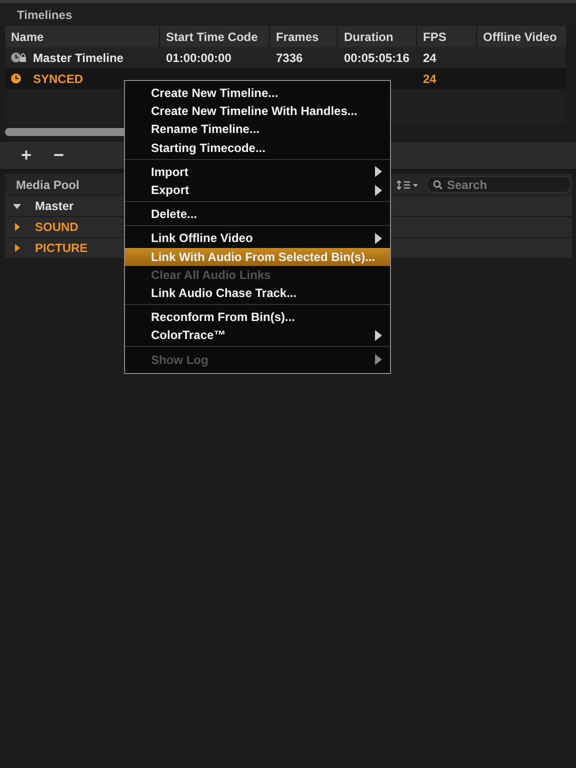  I want to click on panel-title: Media Pool, so click(48, 185).